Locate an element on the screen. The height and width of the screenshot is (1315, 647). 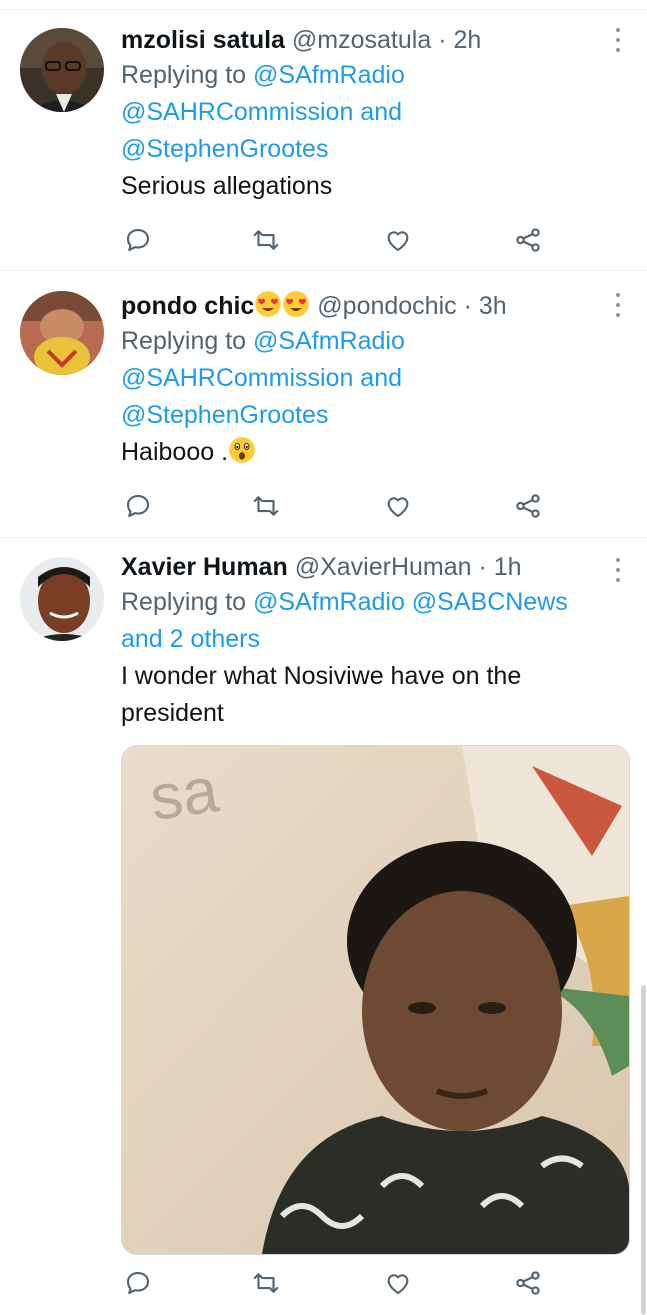
timestamp: 3h is located at coordinates (493, 306).